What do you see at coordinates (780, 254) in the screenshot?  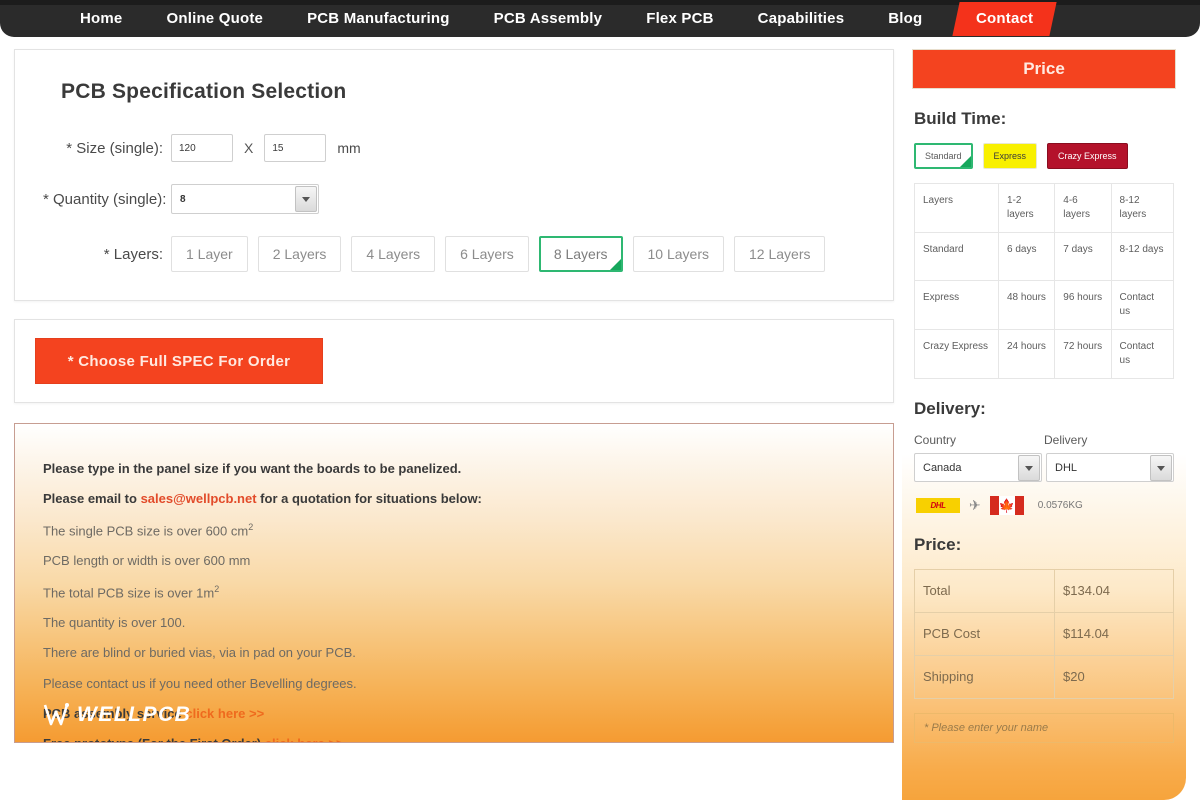 I see `layer-option-12: 12 Layers` at bounding box center [780, 254].